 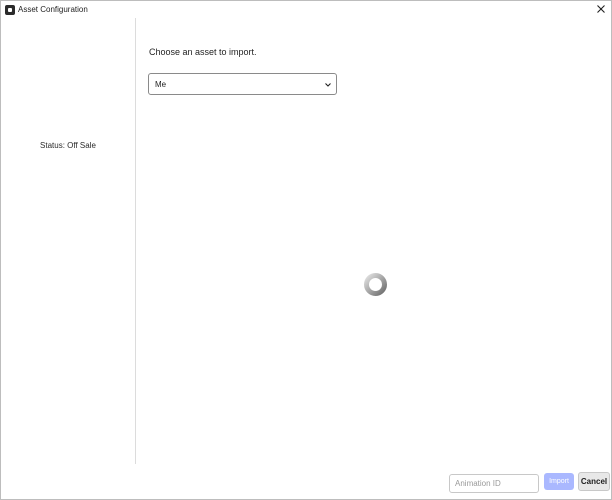 I want to click on close-button, so click(x=601, y=9).